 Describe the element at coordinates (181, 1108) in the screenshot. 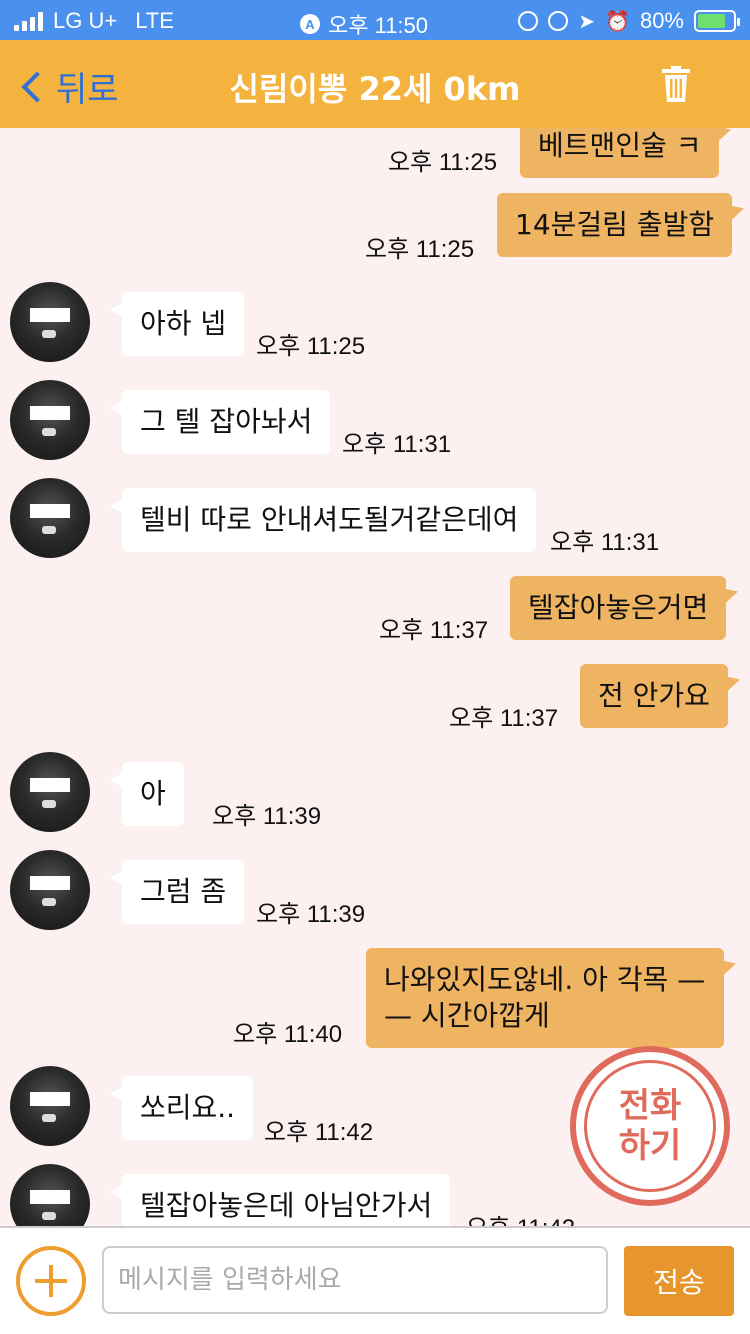

I see `message-bubble-received: 쏘리요..` at that location.